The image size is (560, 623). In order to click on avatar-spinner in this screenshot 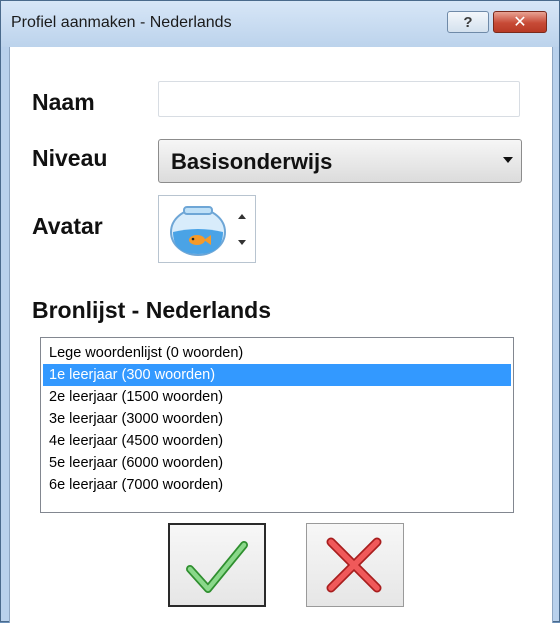, I will do `click(243, 229)`.